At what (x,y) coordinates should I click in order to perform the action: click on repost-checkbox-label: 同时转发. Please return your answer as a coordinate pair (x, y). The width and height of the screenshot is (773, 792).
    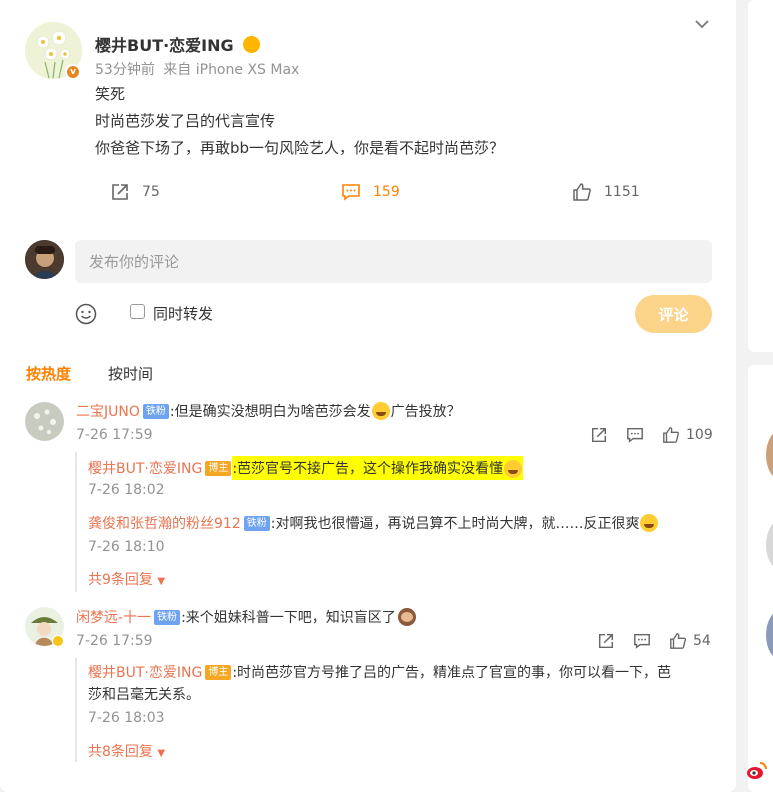
    Looking at the image, I should click on (183, 313).